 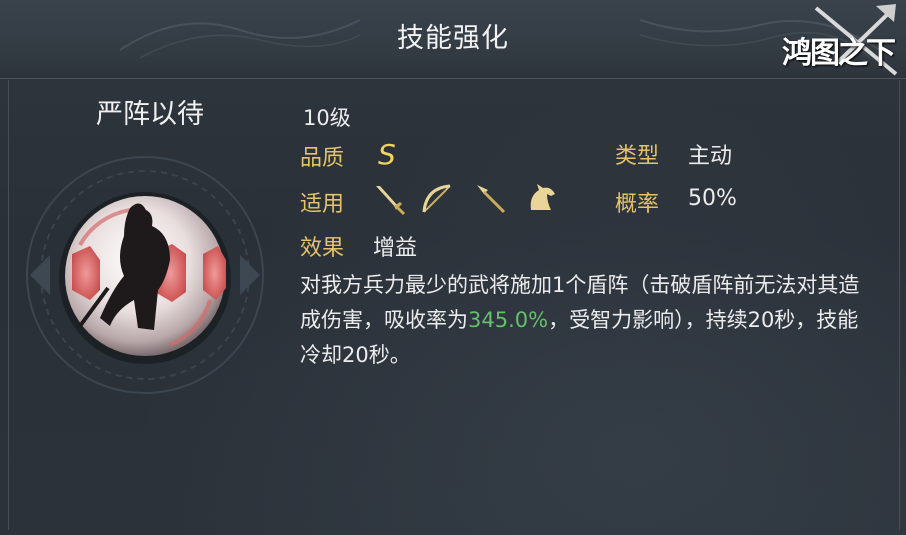 I want to click on skill-level: 10级, so click(x=327, y=118).